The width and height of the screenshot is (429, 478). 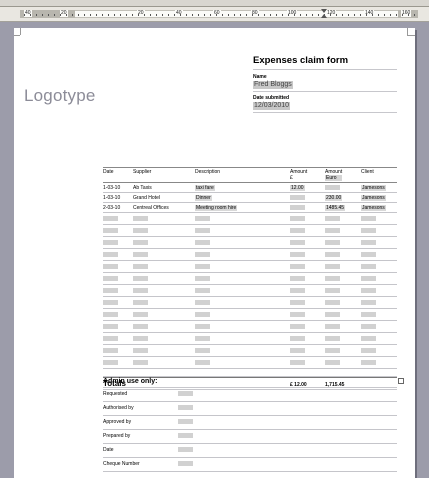 I want to click on cell-amount-gbp: 12.00, so click(x=297, y=188).